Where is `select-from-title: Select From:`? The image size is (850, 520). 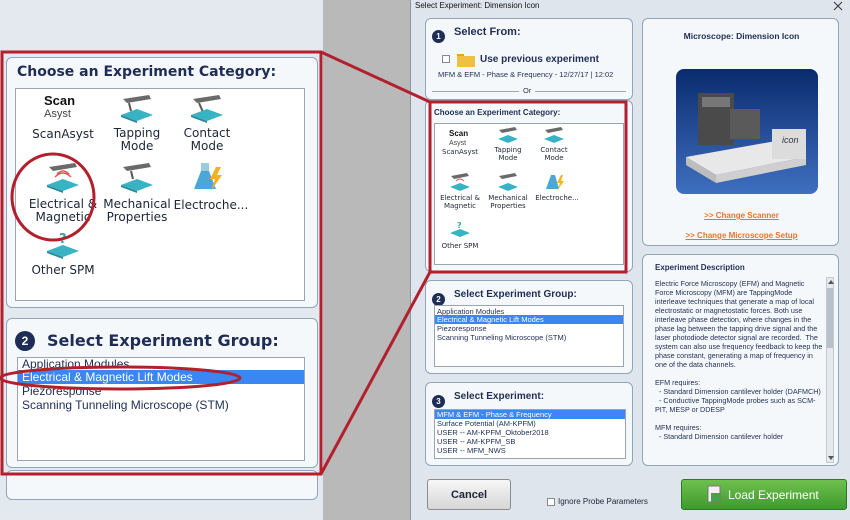 select-from-title: Select From: is located at coordinates (487, 32).